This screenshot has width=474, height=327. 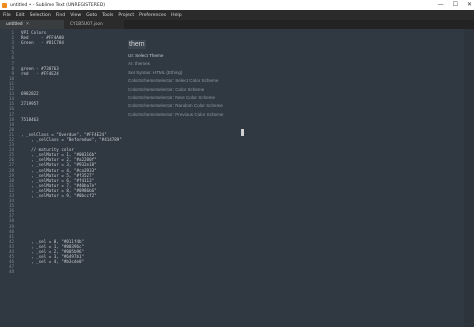 I want to click on command-palette-input: them, so click(x=137, y=44).